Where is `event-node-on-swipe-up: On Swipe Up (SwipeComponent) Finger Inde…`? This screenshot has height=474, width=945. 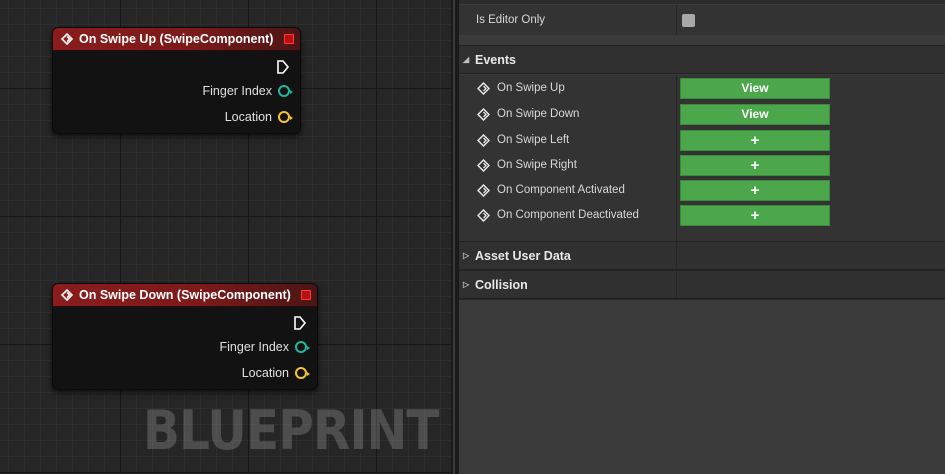
event-node-on-swipe-up: On Swipe Up (SwipeComponent) Finger Inde… is located at coordinates (176, 80).